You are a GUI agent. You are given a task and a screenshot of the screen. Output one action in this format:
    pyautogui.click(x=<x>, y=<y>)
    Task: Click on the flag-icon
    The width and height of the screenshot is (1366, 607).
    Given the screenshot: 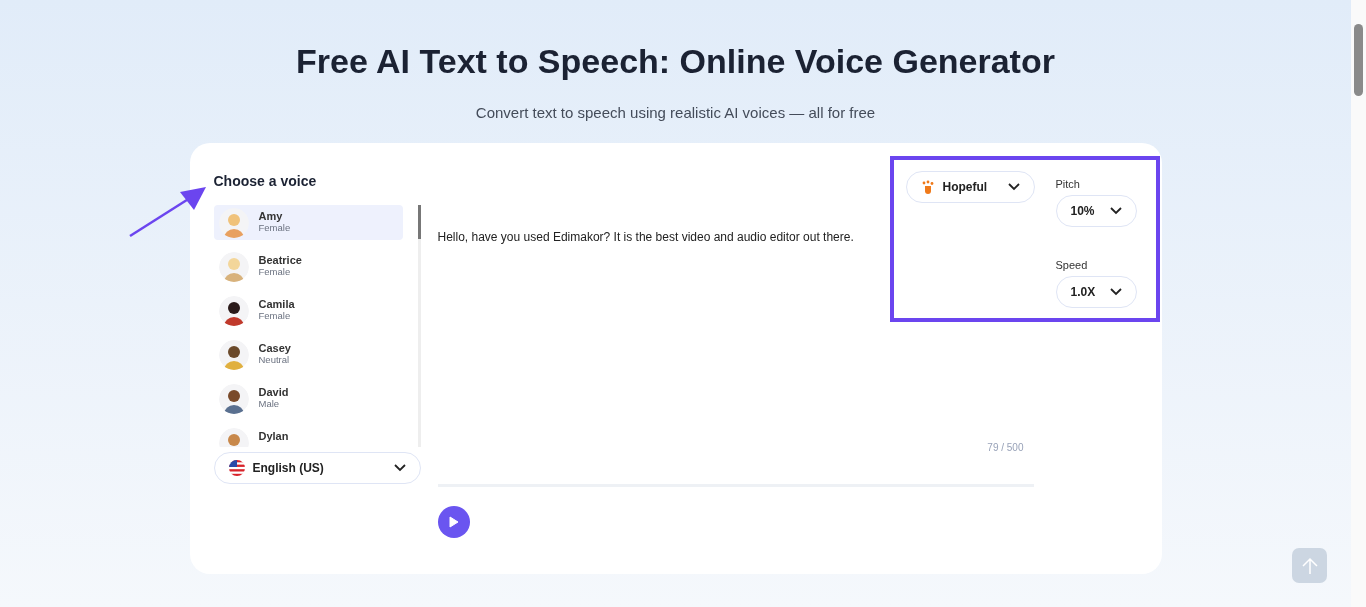 What is the action you would take?
    pyautogui.click(x=236, y=468)
    